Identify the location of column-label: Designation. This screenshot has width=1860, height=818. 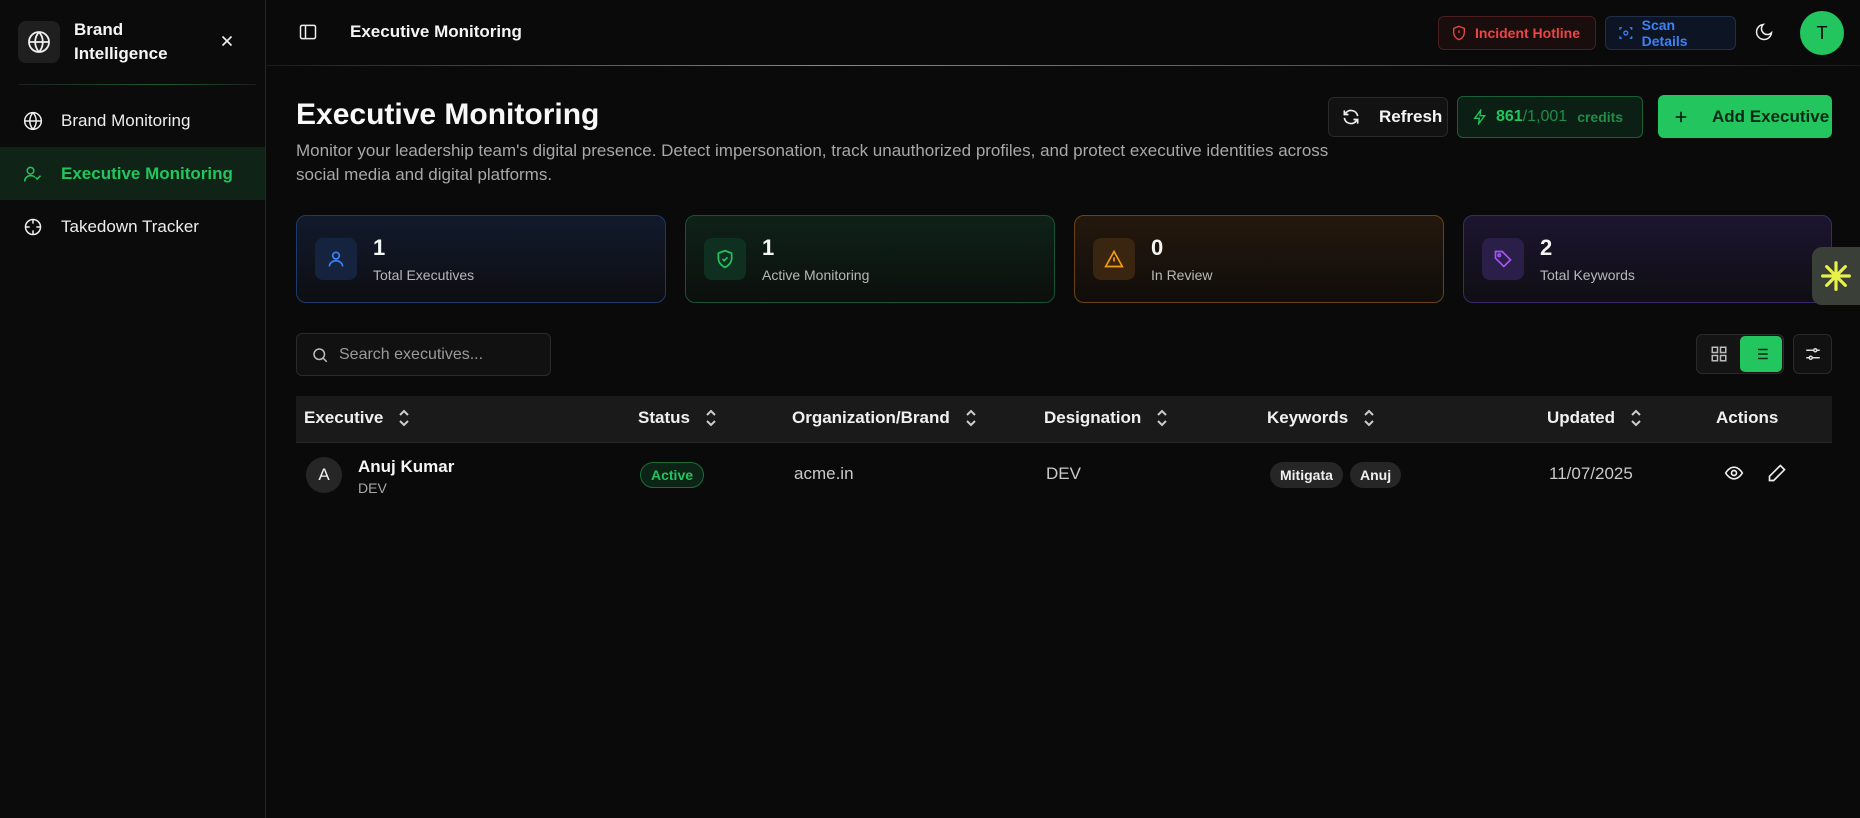
(1093, 417).